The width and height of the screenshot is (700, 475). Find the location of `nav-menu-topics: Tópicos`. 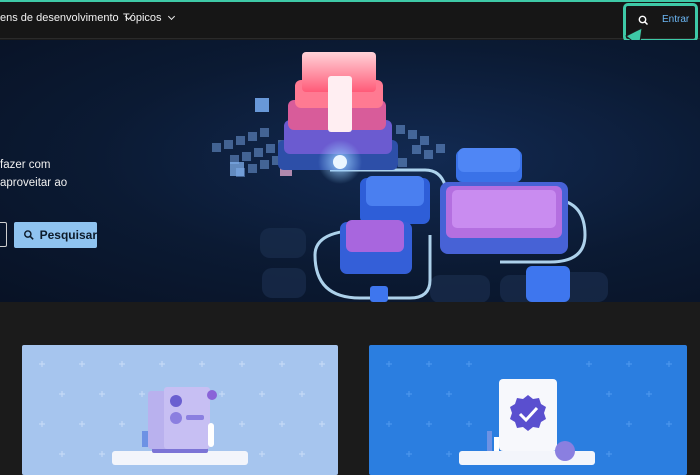

nav-menu-topics: Tópicos is located at coordinates (149, 18).